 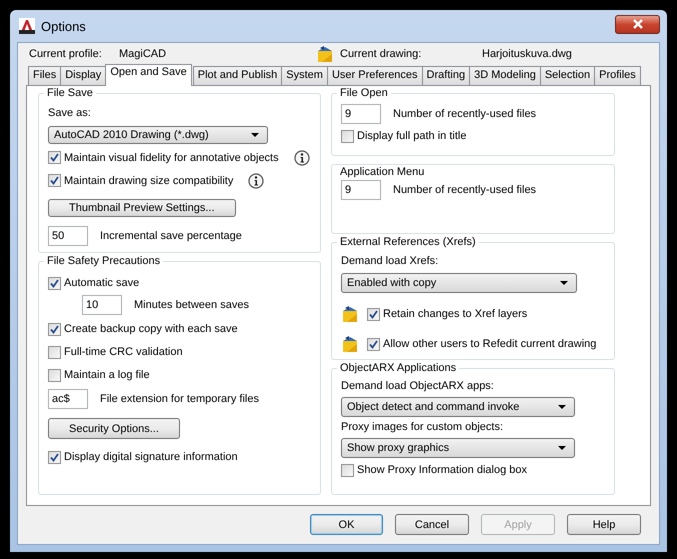 I want to click on profile-value: MagiCAD, so click(x=143, y=54).